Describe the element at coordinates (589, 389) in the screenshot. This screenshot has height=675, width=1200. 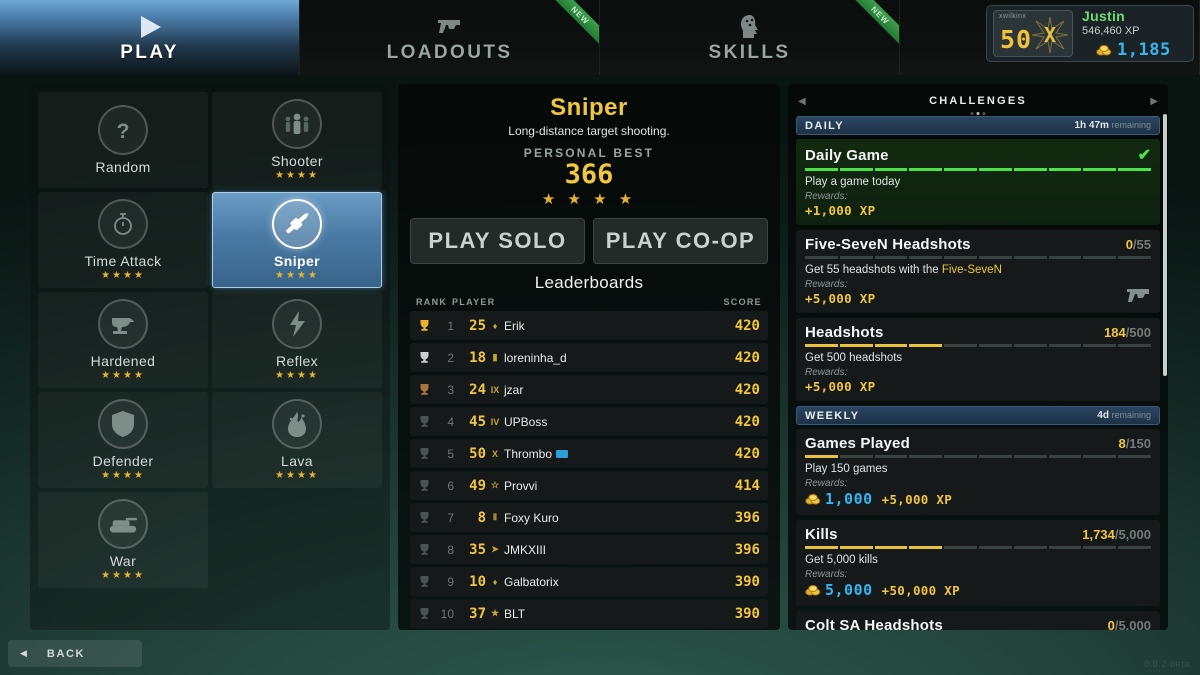
I see `table-row: 3 24 IX jzar 420` at that location.